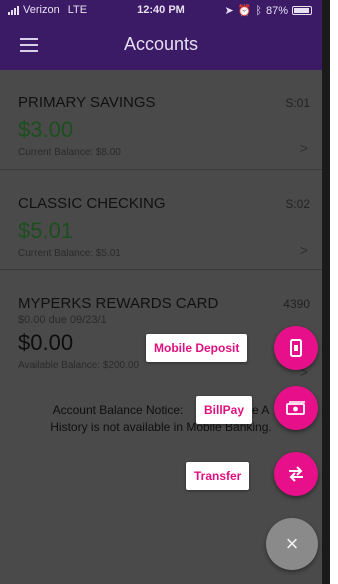  Describe the element at coordinates (118, 410) in the screenshot. I see `notice-line-1-start: Account Balance Notice:` at that location.